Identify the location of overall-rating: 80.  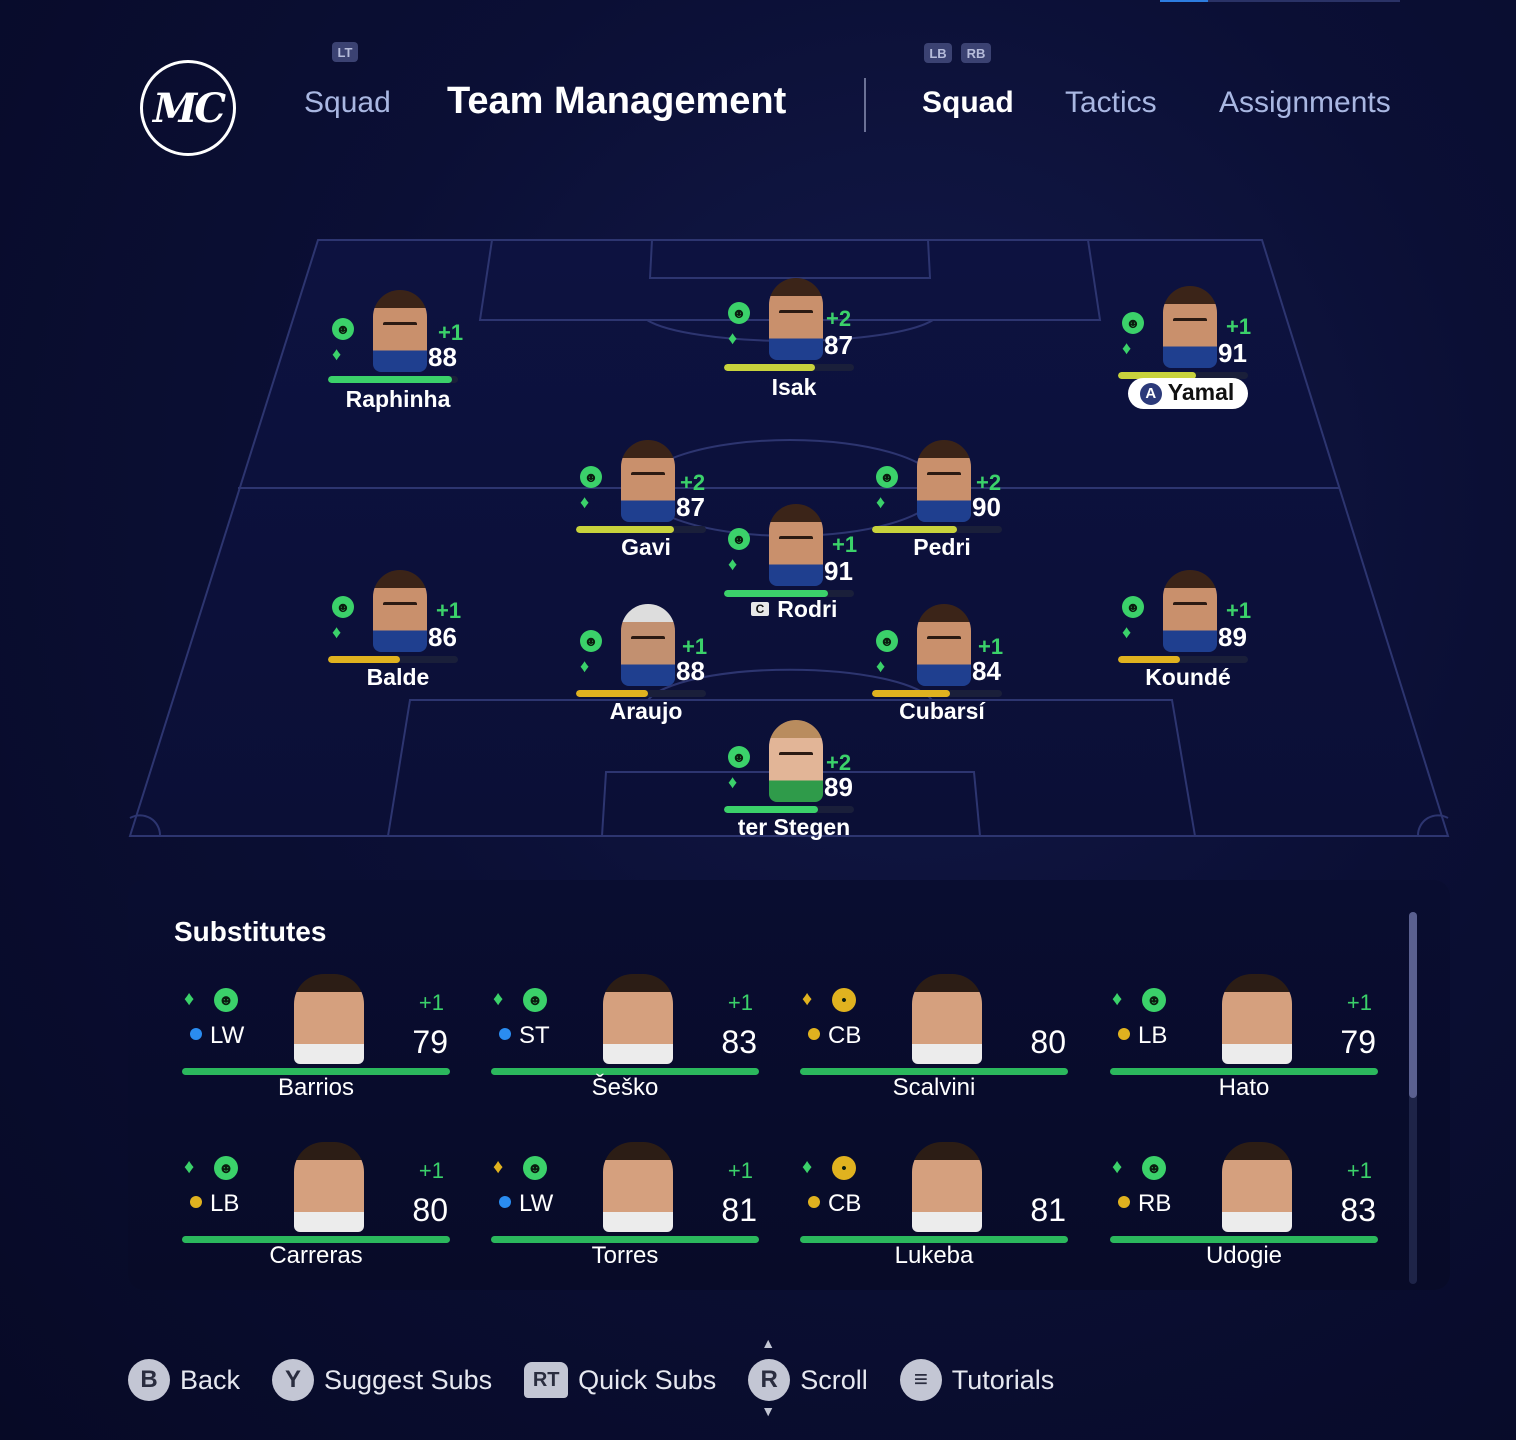
(1048, 1042).